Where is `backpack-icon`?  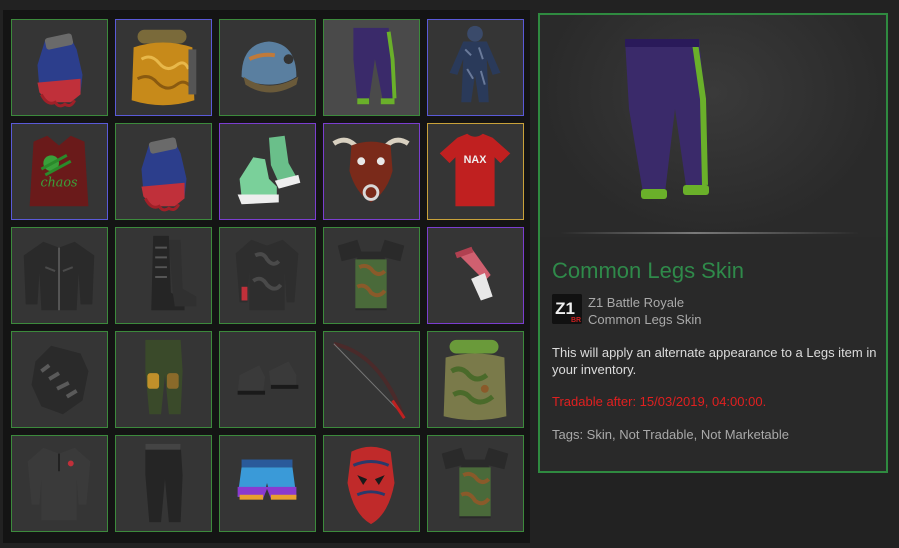 backpack-icon is located at coordinates (164, 67).